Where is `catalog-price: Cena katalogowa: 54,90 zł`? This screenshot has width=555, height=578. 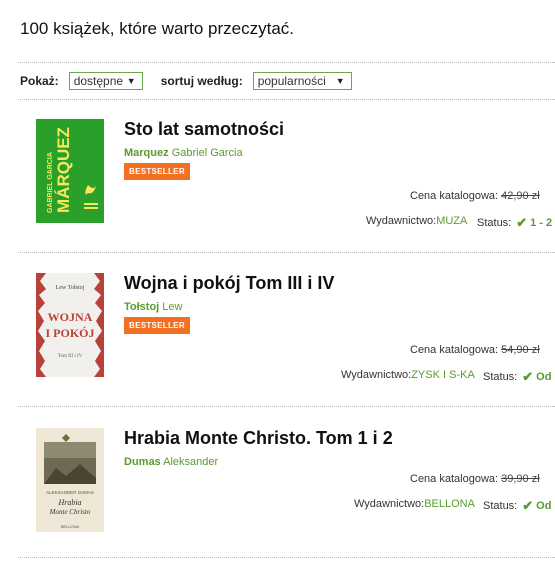
catalog-price: Cena katalogowa: 54,90 zł is located at coordinates (482, 350).